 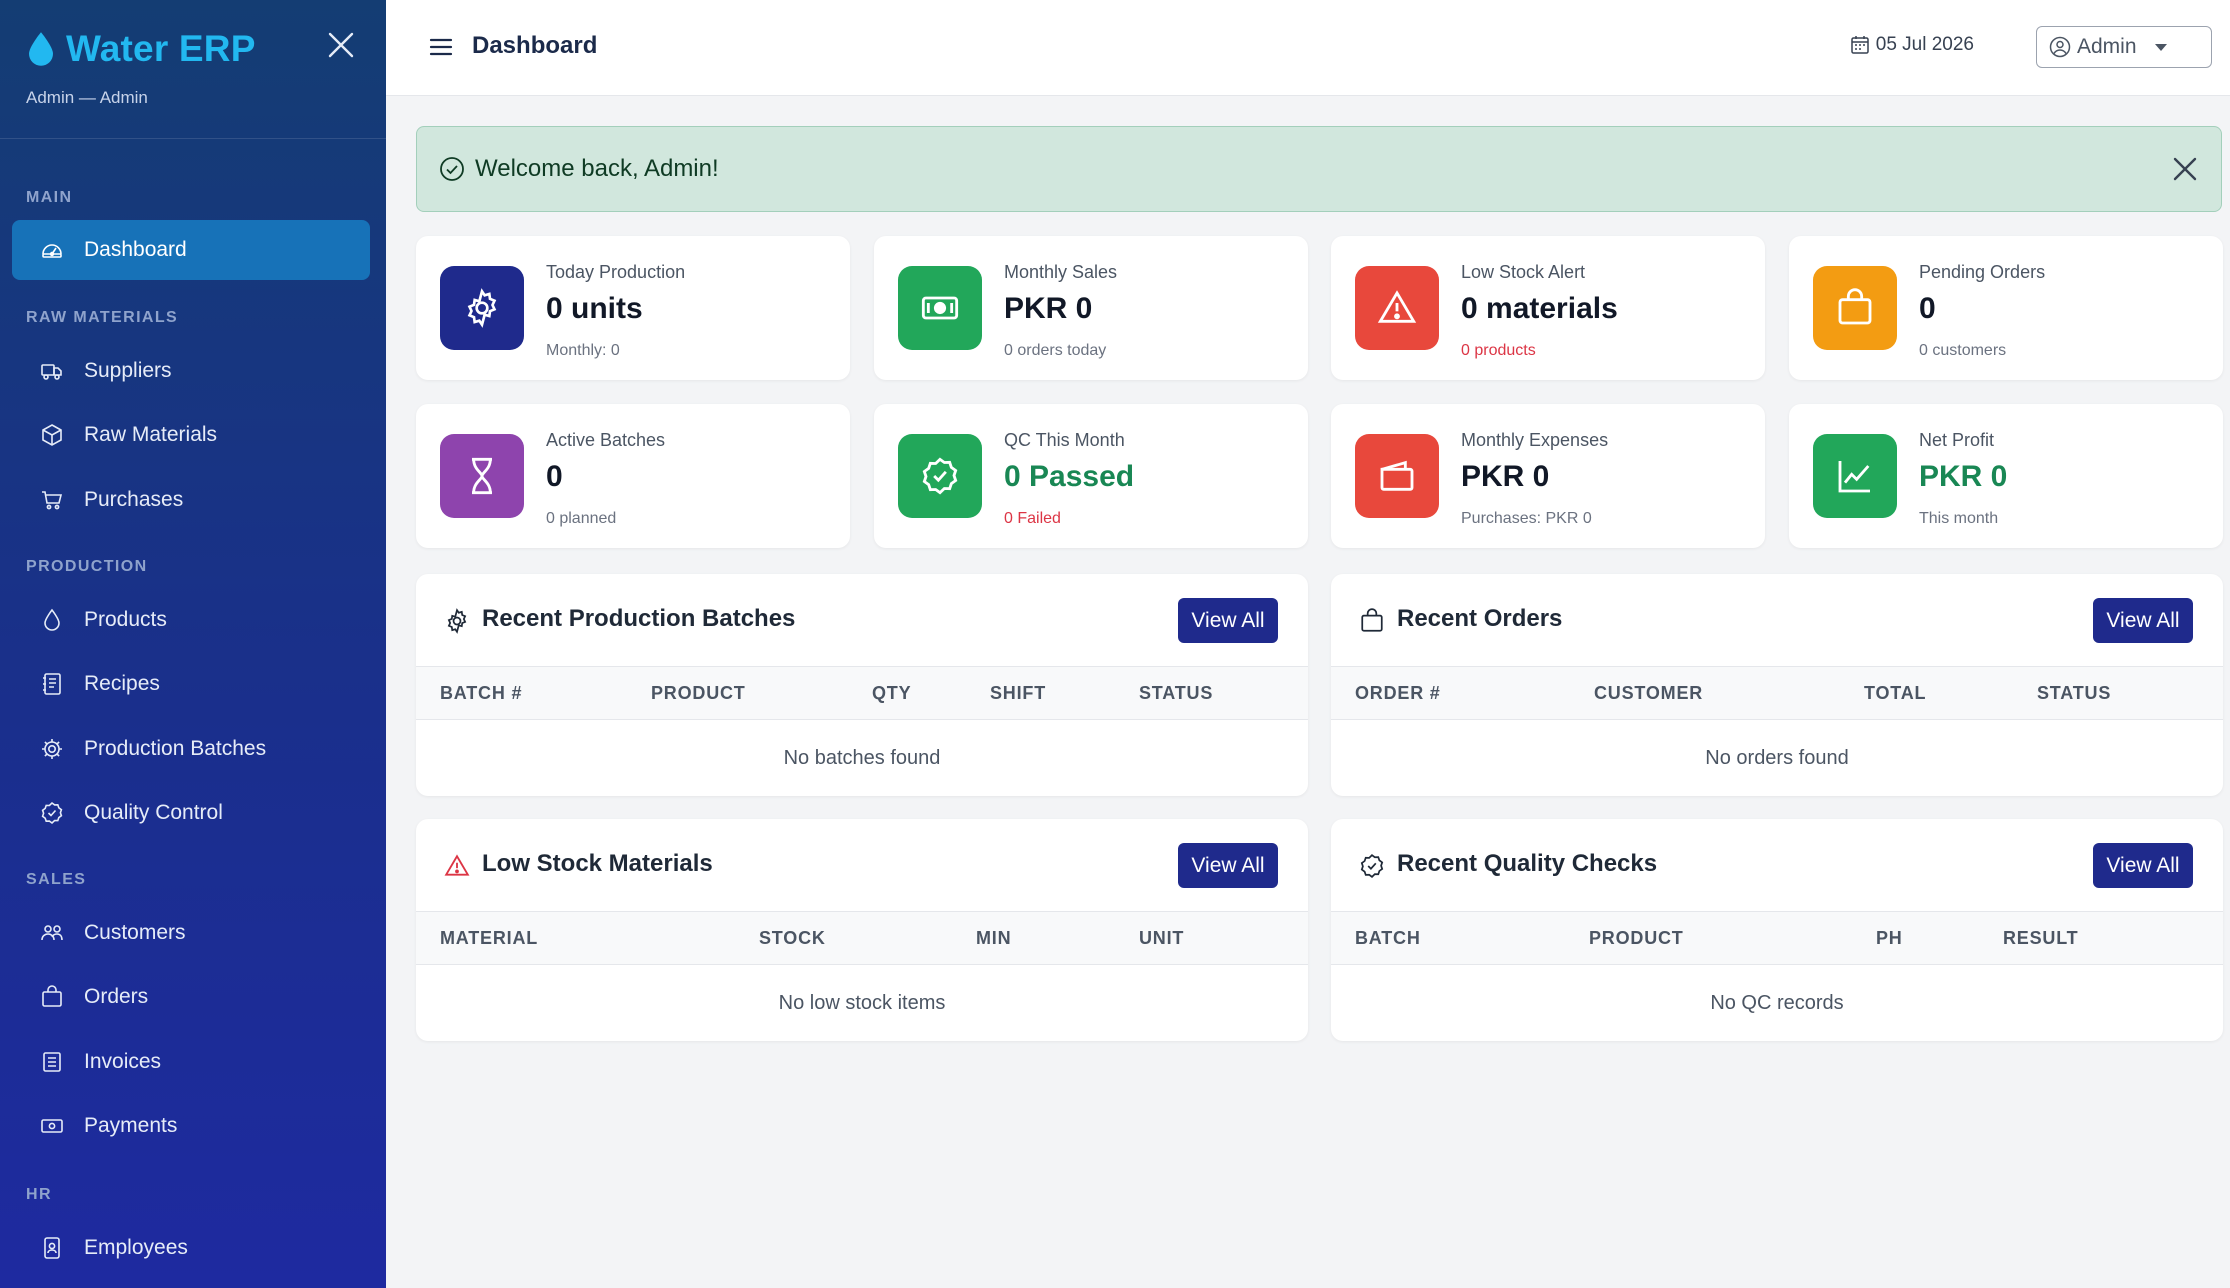 I want to click on section-label-raw-materials: RAW MATERIALS, so click(x=102, y=317).